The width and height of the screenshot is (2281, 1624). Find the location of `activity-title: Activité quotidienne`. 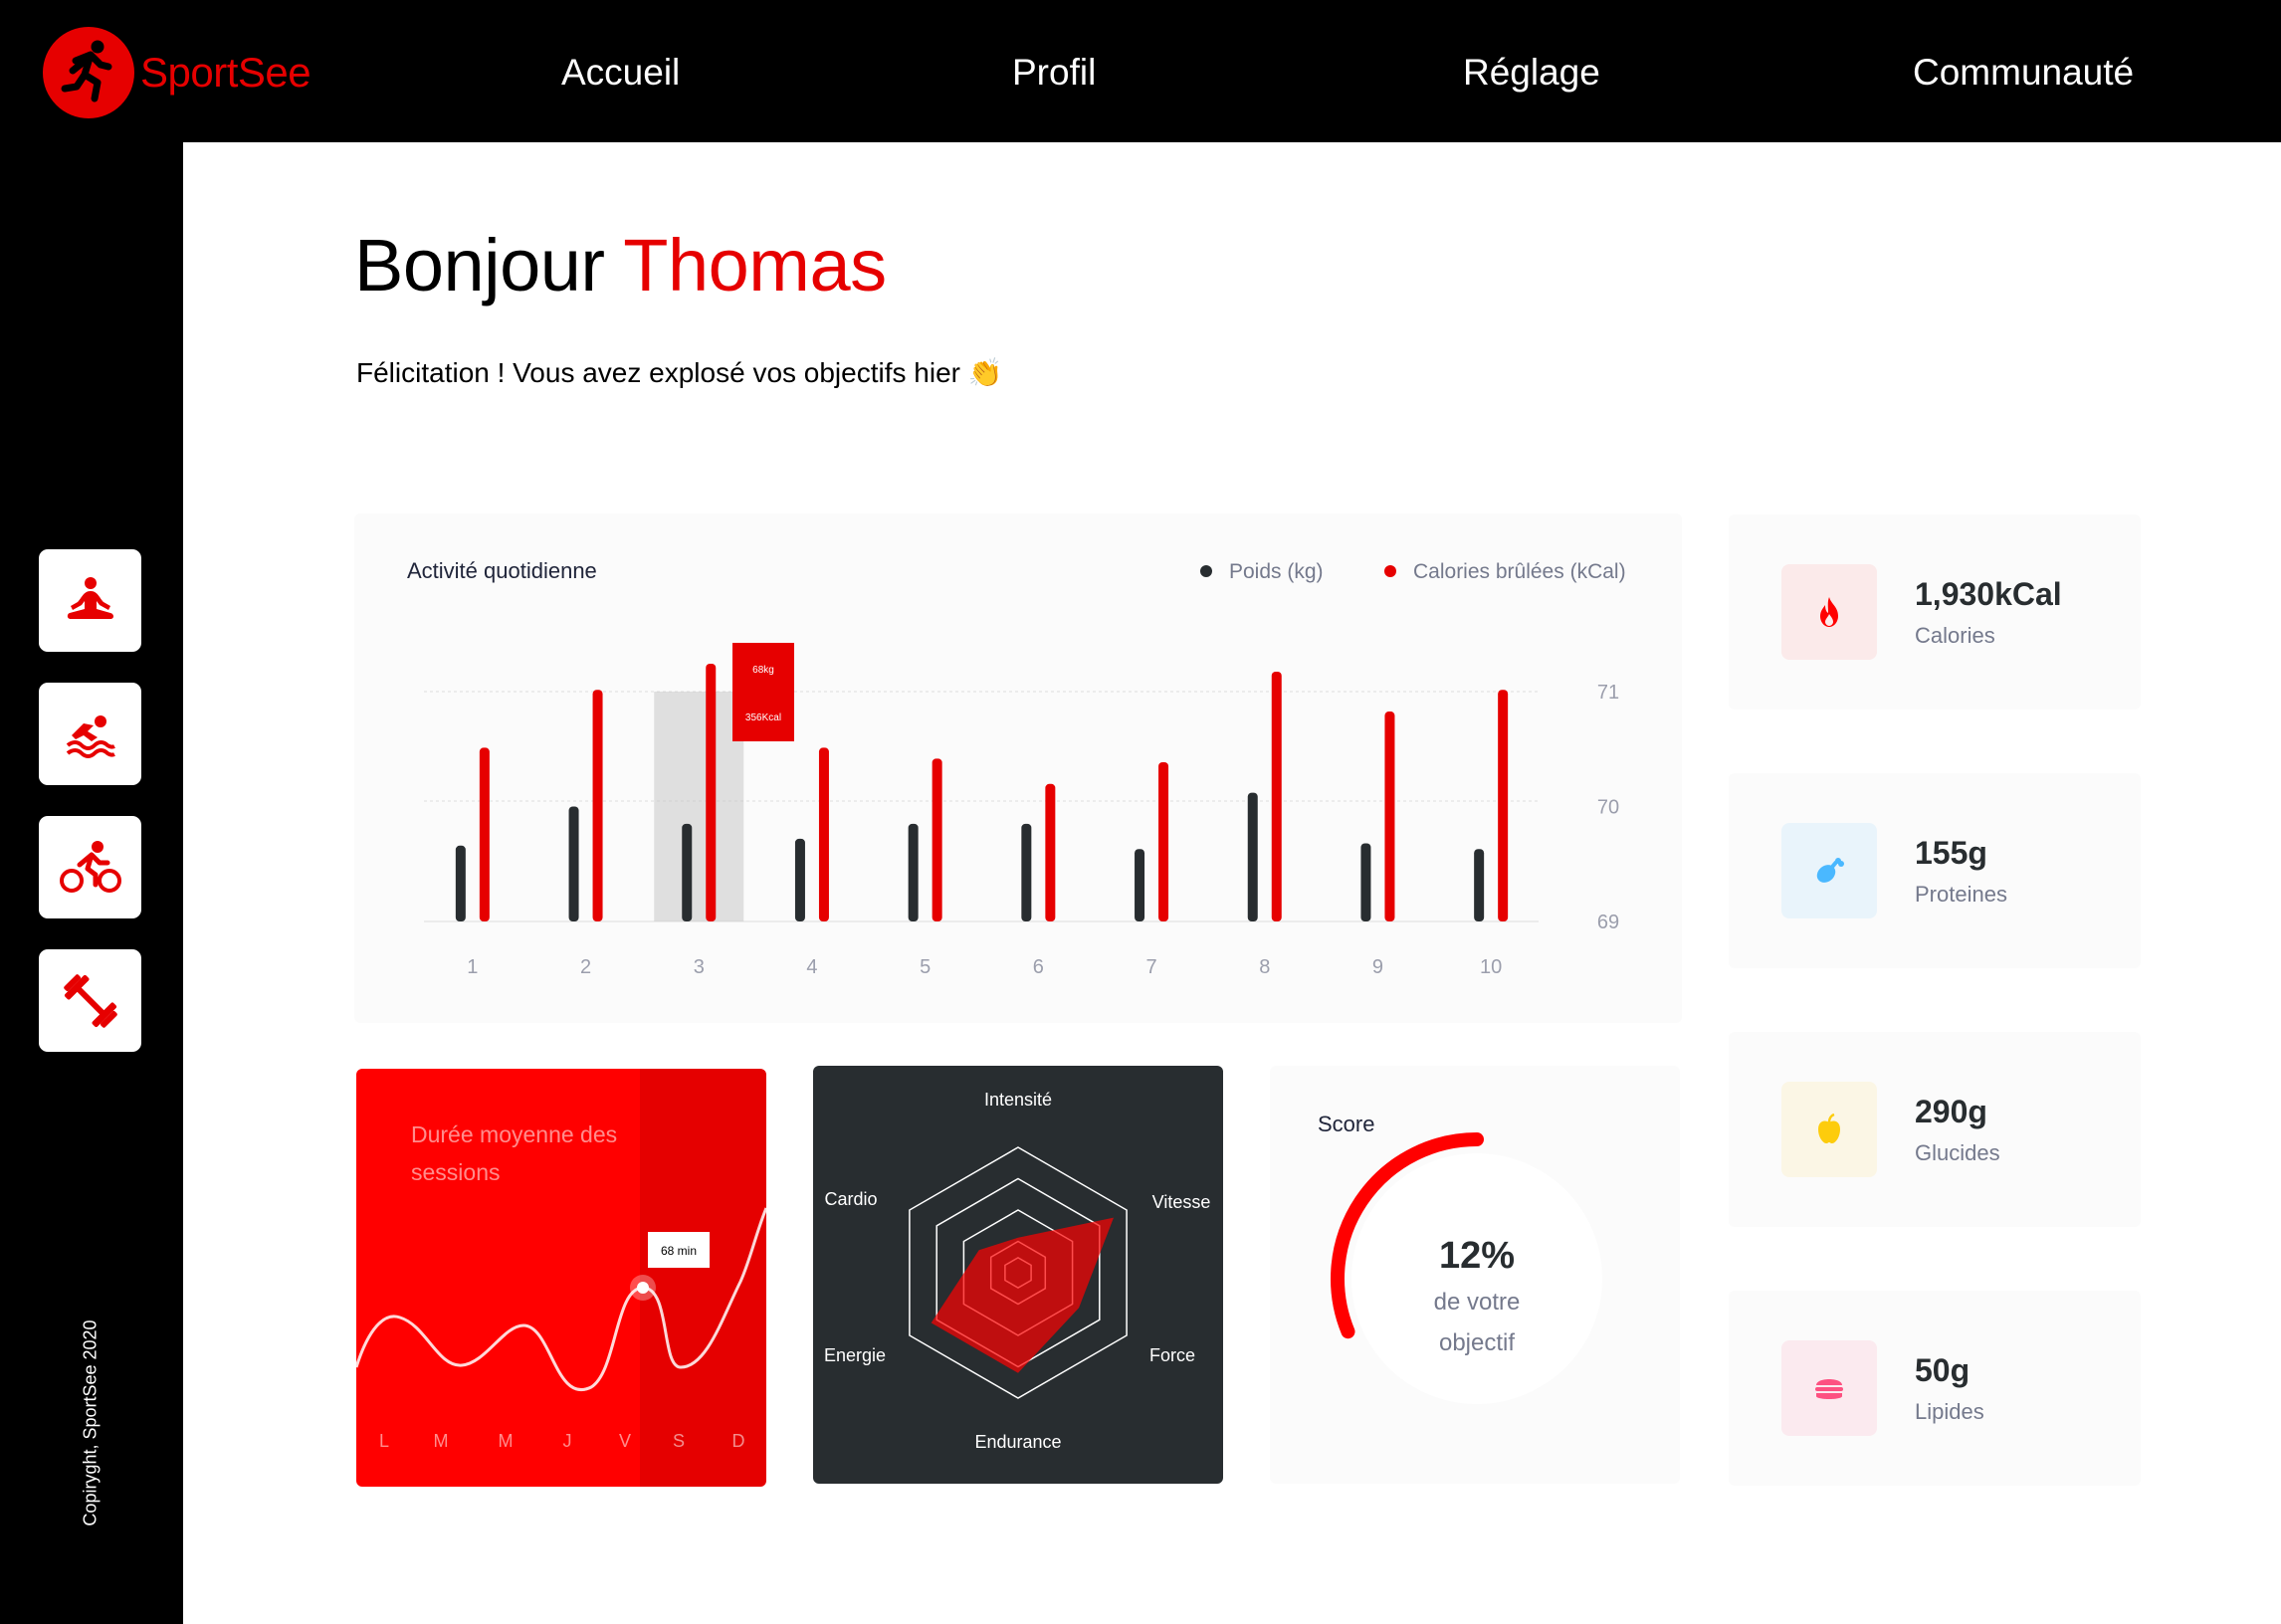

activity-title: Activité quotidienne is located at coordinates (502, 571).